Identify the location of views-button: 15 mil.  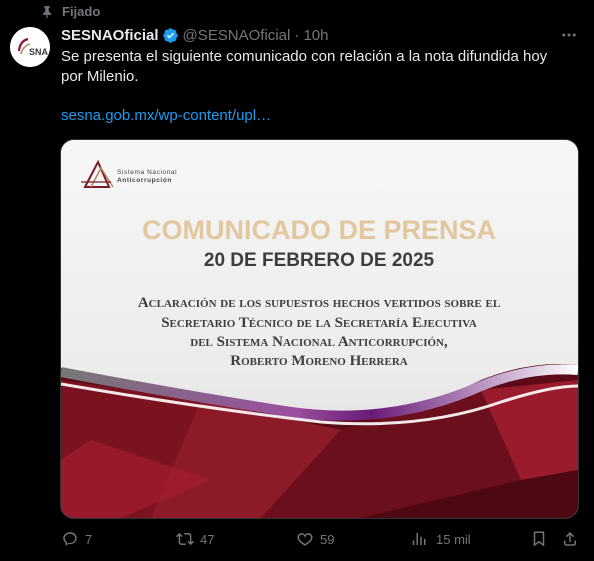
(441, 539).